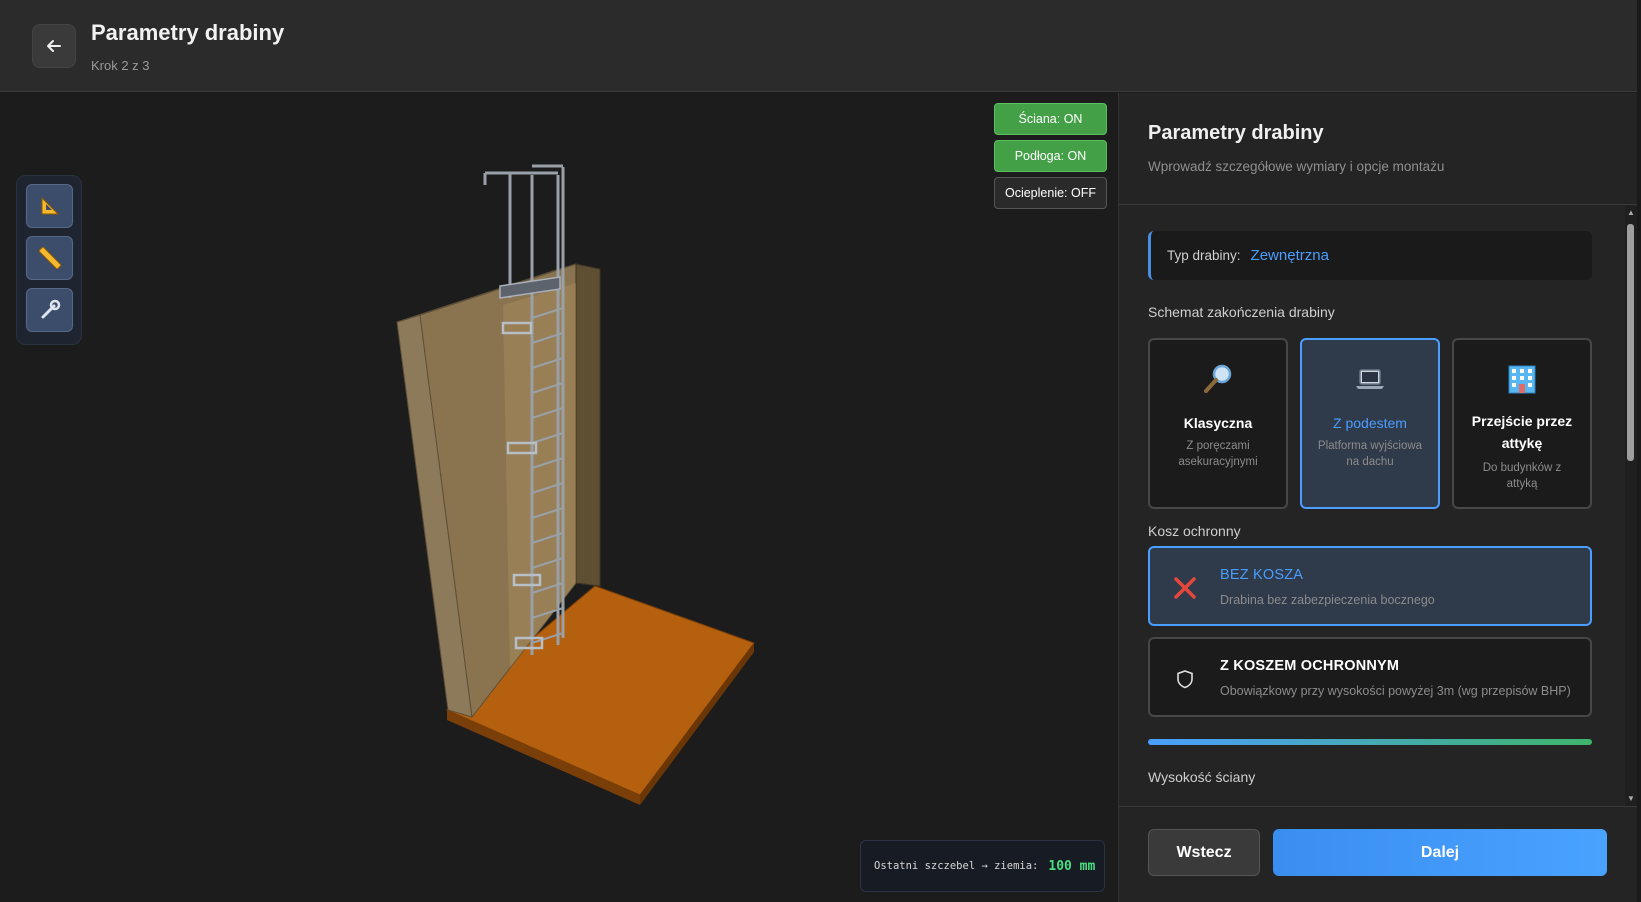  Describe the element at coordinates (1204, 255) in the screenshot. I see `ladder-type-label: Typ drabiny:` at that location.